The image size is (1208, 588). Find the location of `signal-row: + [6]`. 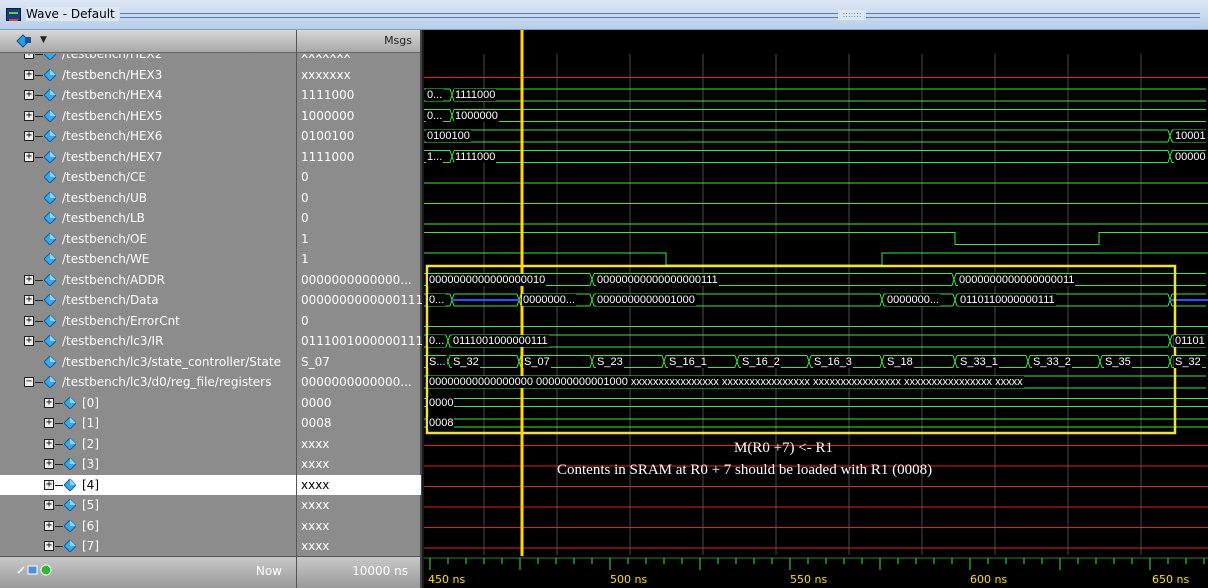

signal-row: + [6] is located at coordinates (148, 526).